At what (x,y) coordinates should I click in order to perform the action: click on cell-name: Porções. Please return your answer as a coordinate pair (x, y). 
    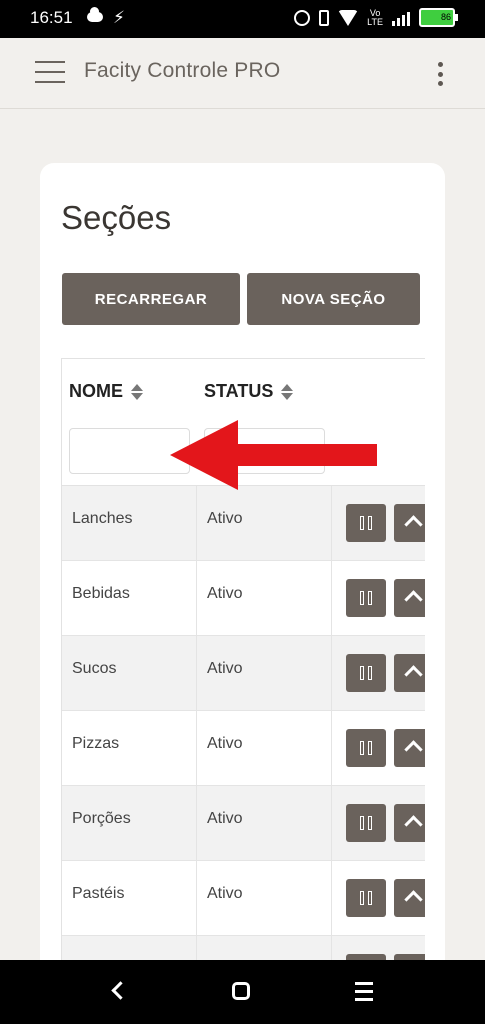
    Looking at the image, I should click on (129, 823).